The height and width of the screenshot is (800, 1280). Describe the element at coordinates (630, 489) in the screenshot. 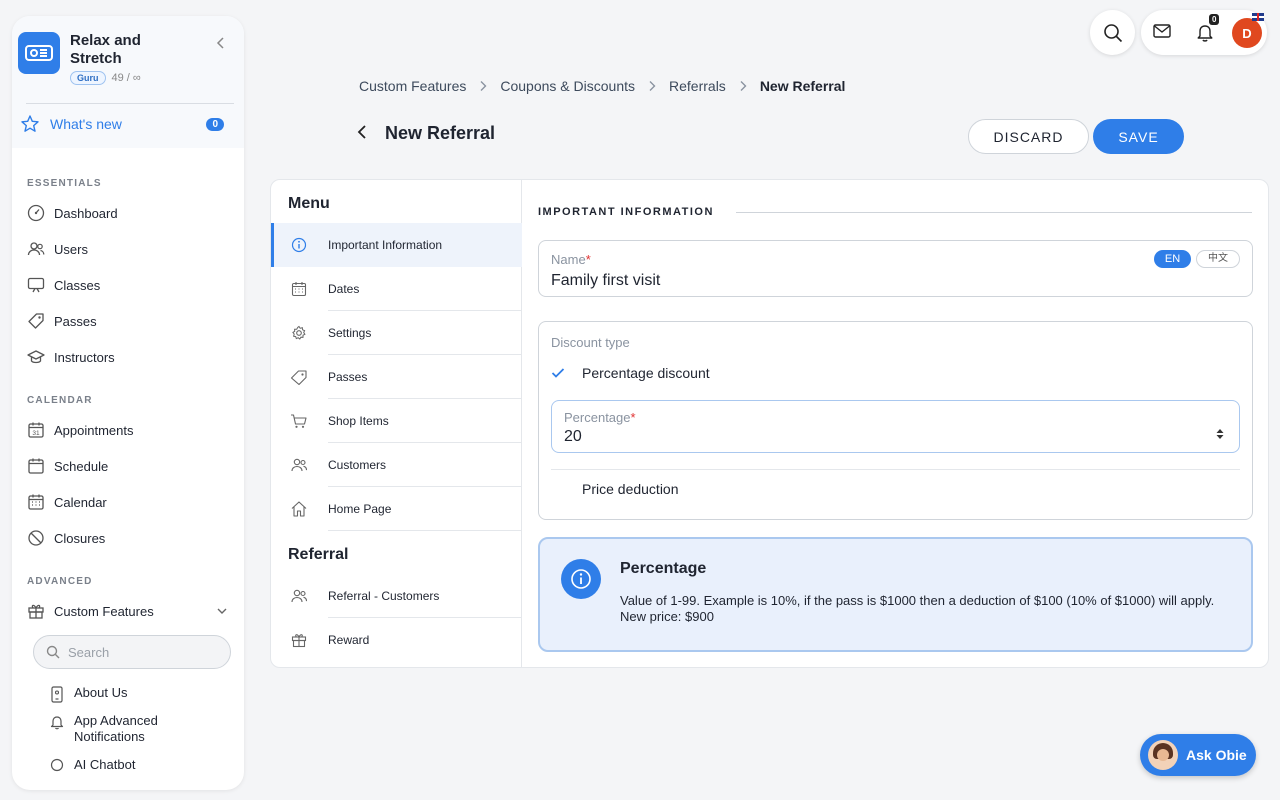

I see `option-label: Price deduction` at that location.